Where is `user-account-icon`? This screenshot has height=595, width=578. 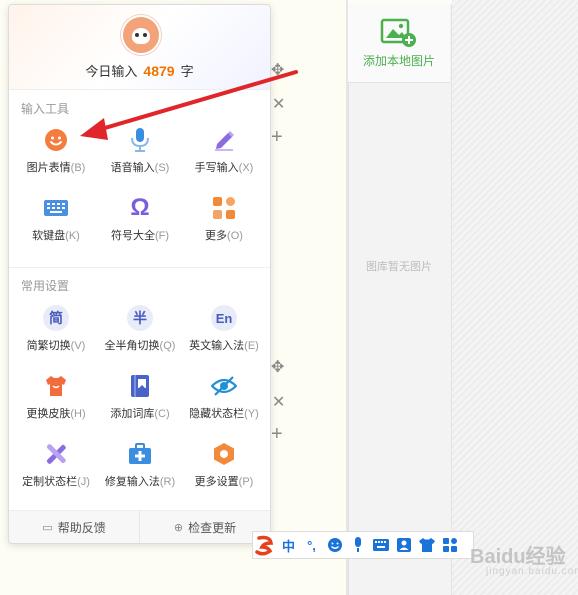
user-account-icon is located at coordinates (403, 545).